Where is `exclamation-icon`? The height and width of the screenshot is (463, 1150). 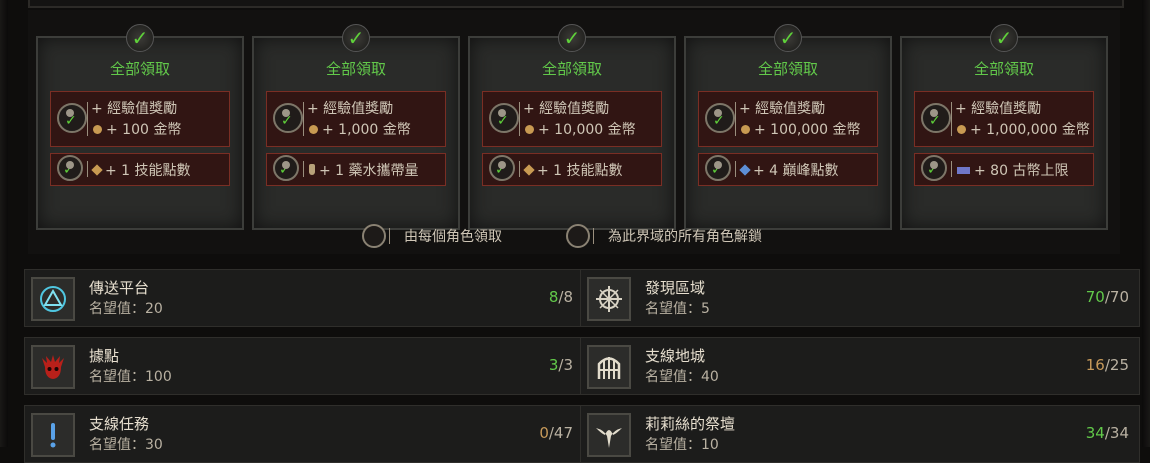 exclamation-icon is located at coordinates (53, 435).